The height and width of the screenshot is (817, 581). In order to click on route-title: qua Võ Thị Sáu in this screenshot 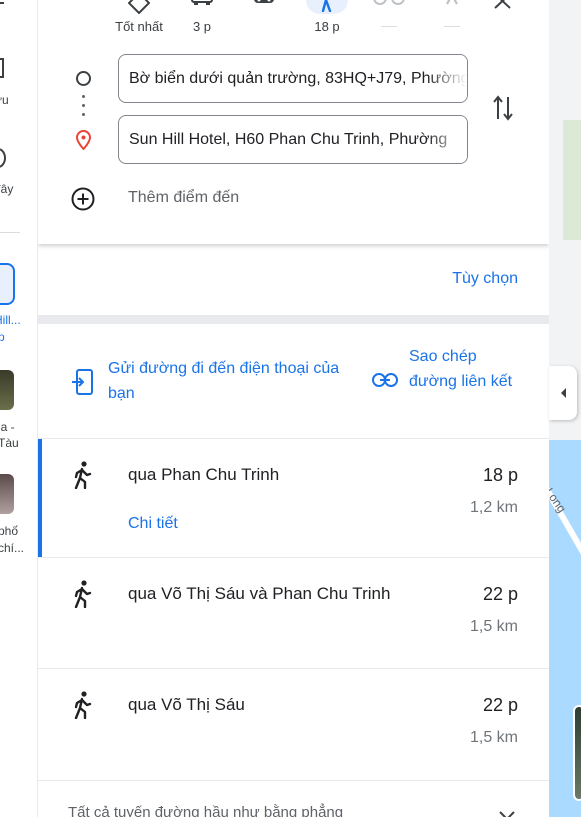, I will do `click(186, 704)`.